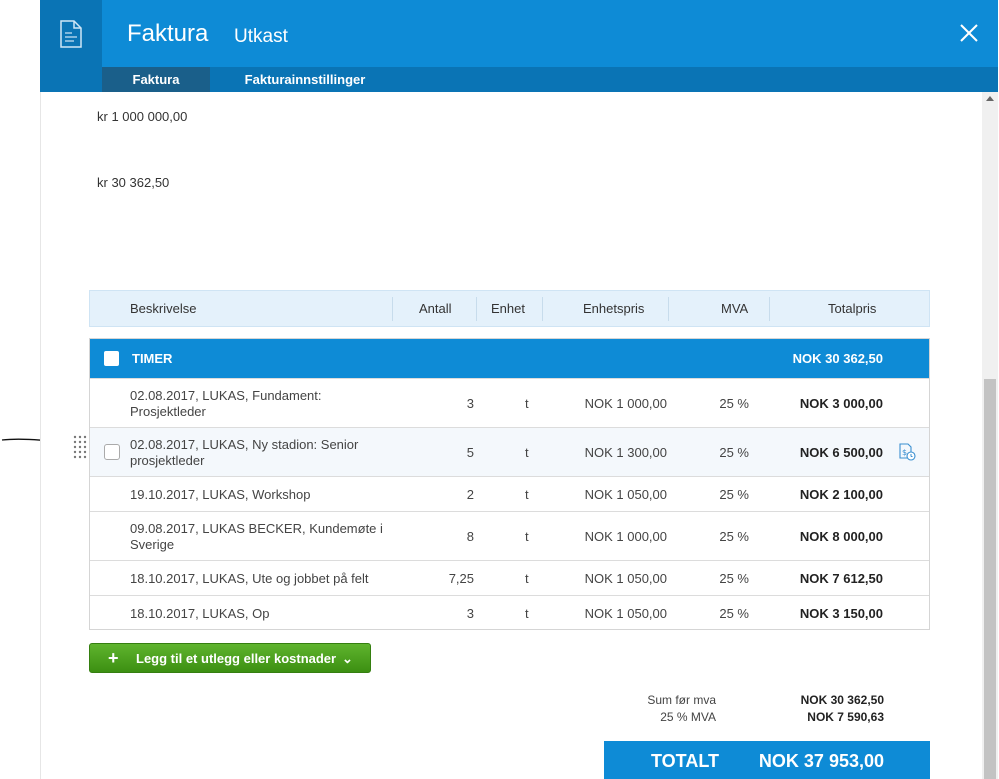 This screenshot has height=779, width=999. Describe the element at coordinates (625, 452) in the screenshot. I see `row-unit-price: NOK 1 300,00` at that location.